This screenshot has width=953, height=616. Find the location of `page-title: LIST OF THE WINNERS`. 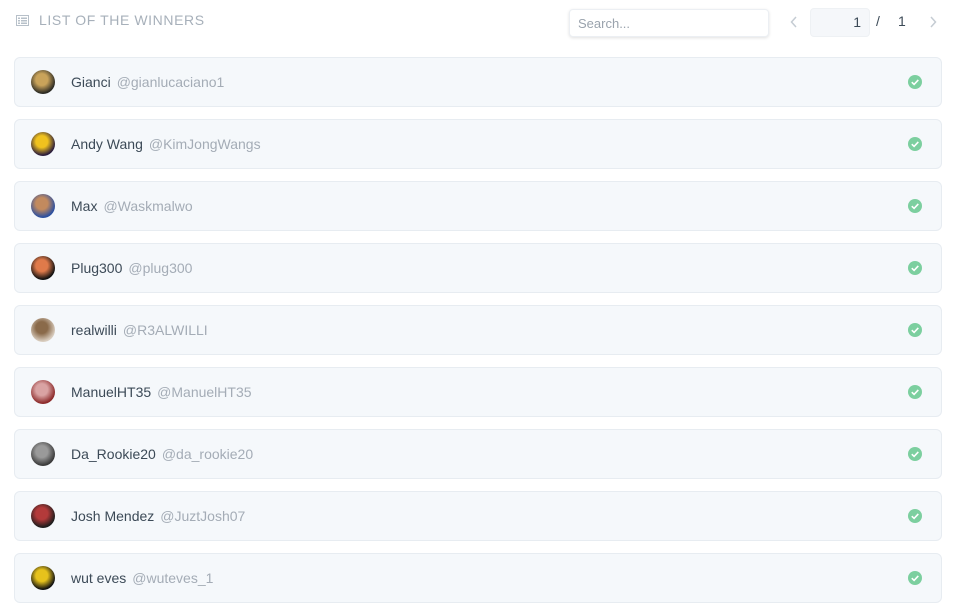

page-title: LIST OF THE WINNERS is located at coordinates (122, 20).